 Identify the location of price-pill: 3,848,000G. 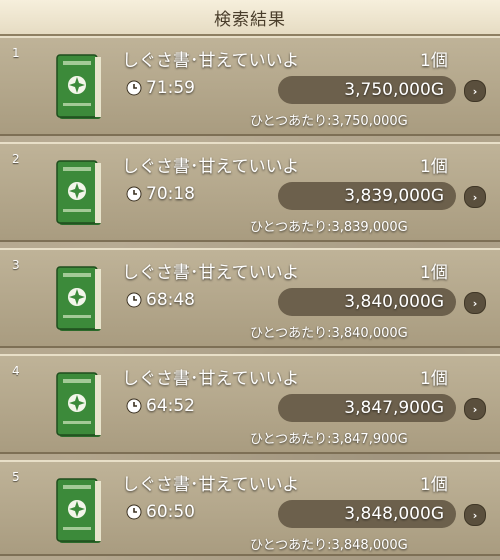
(367, 514).